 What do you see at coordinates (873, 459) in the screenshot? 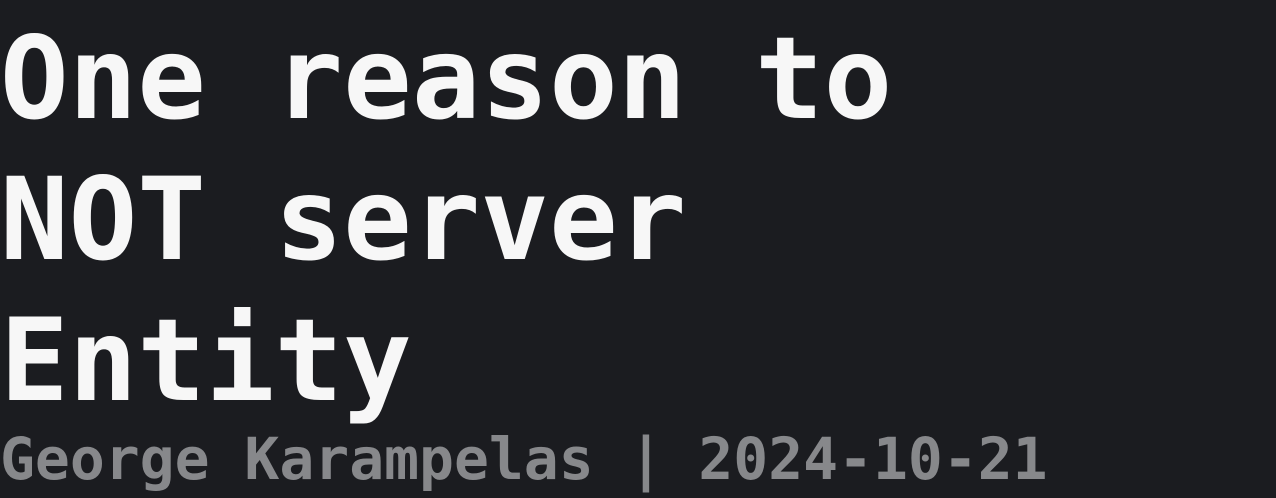
I see `post-date: 2024-10-21` at bounding box center [873, 459].